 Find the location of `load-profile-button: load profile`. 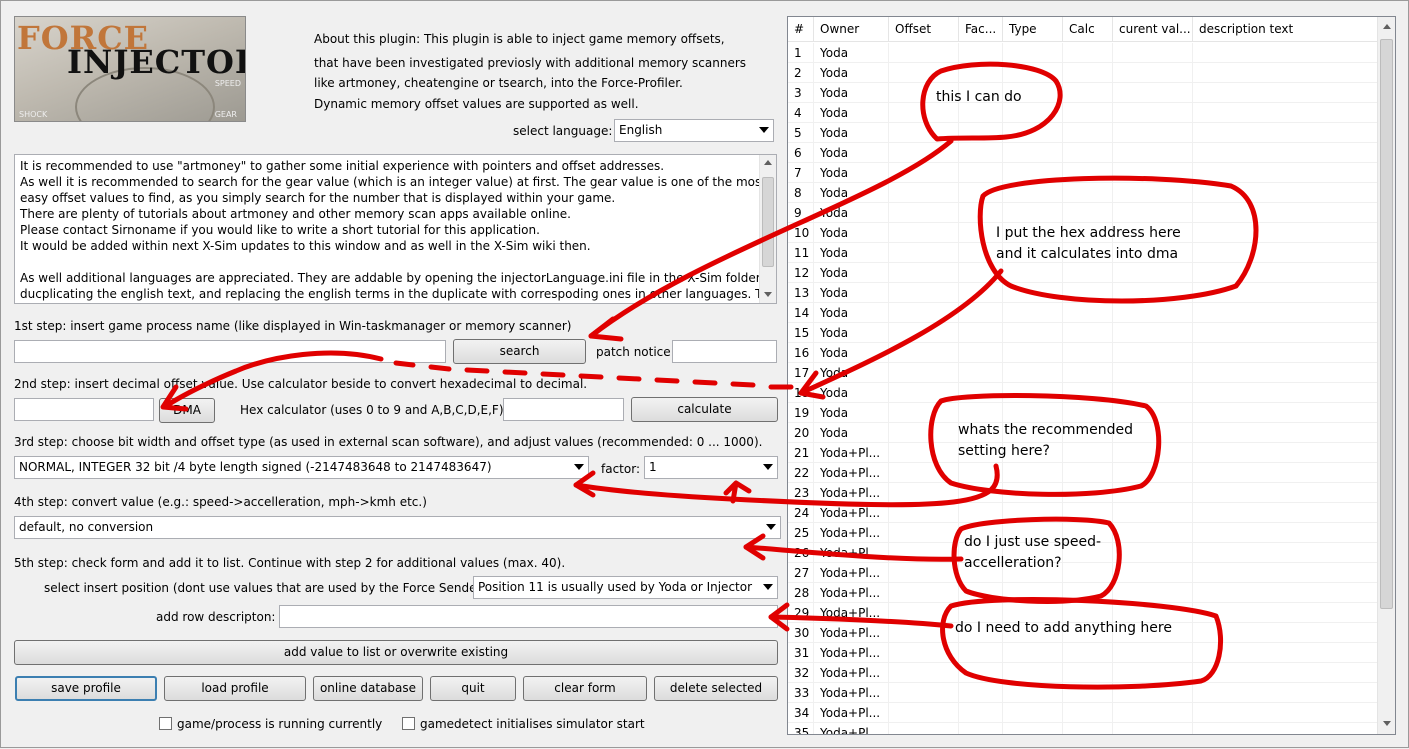

load-profile-button: load profile is located at coordinates (235, 688).